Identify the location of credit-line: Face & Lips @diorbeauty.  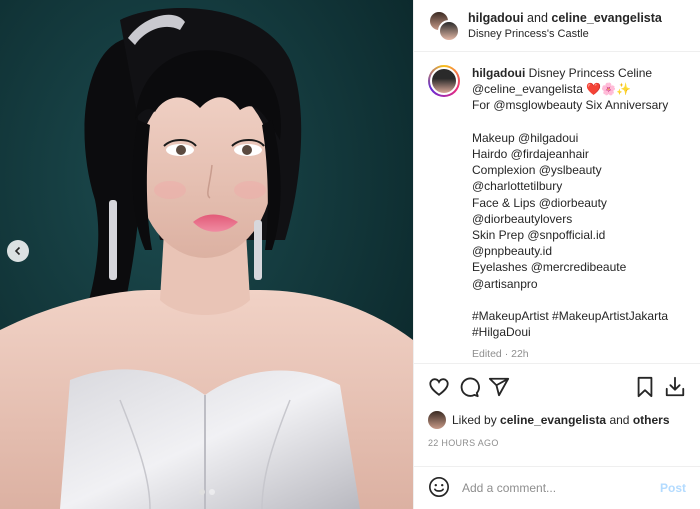
(539, 202).